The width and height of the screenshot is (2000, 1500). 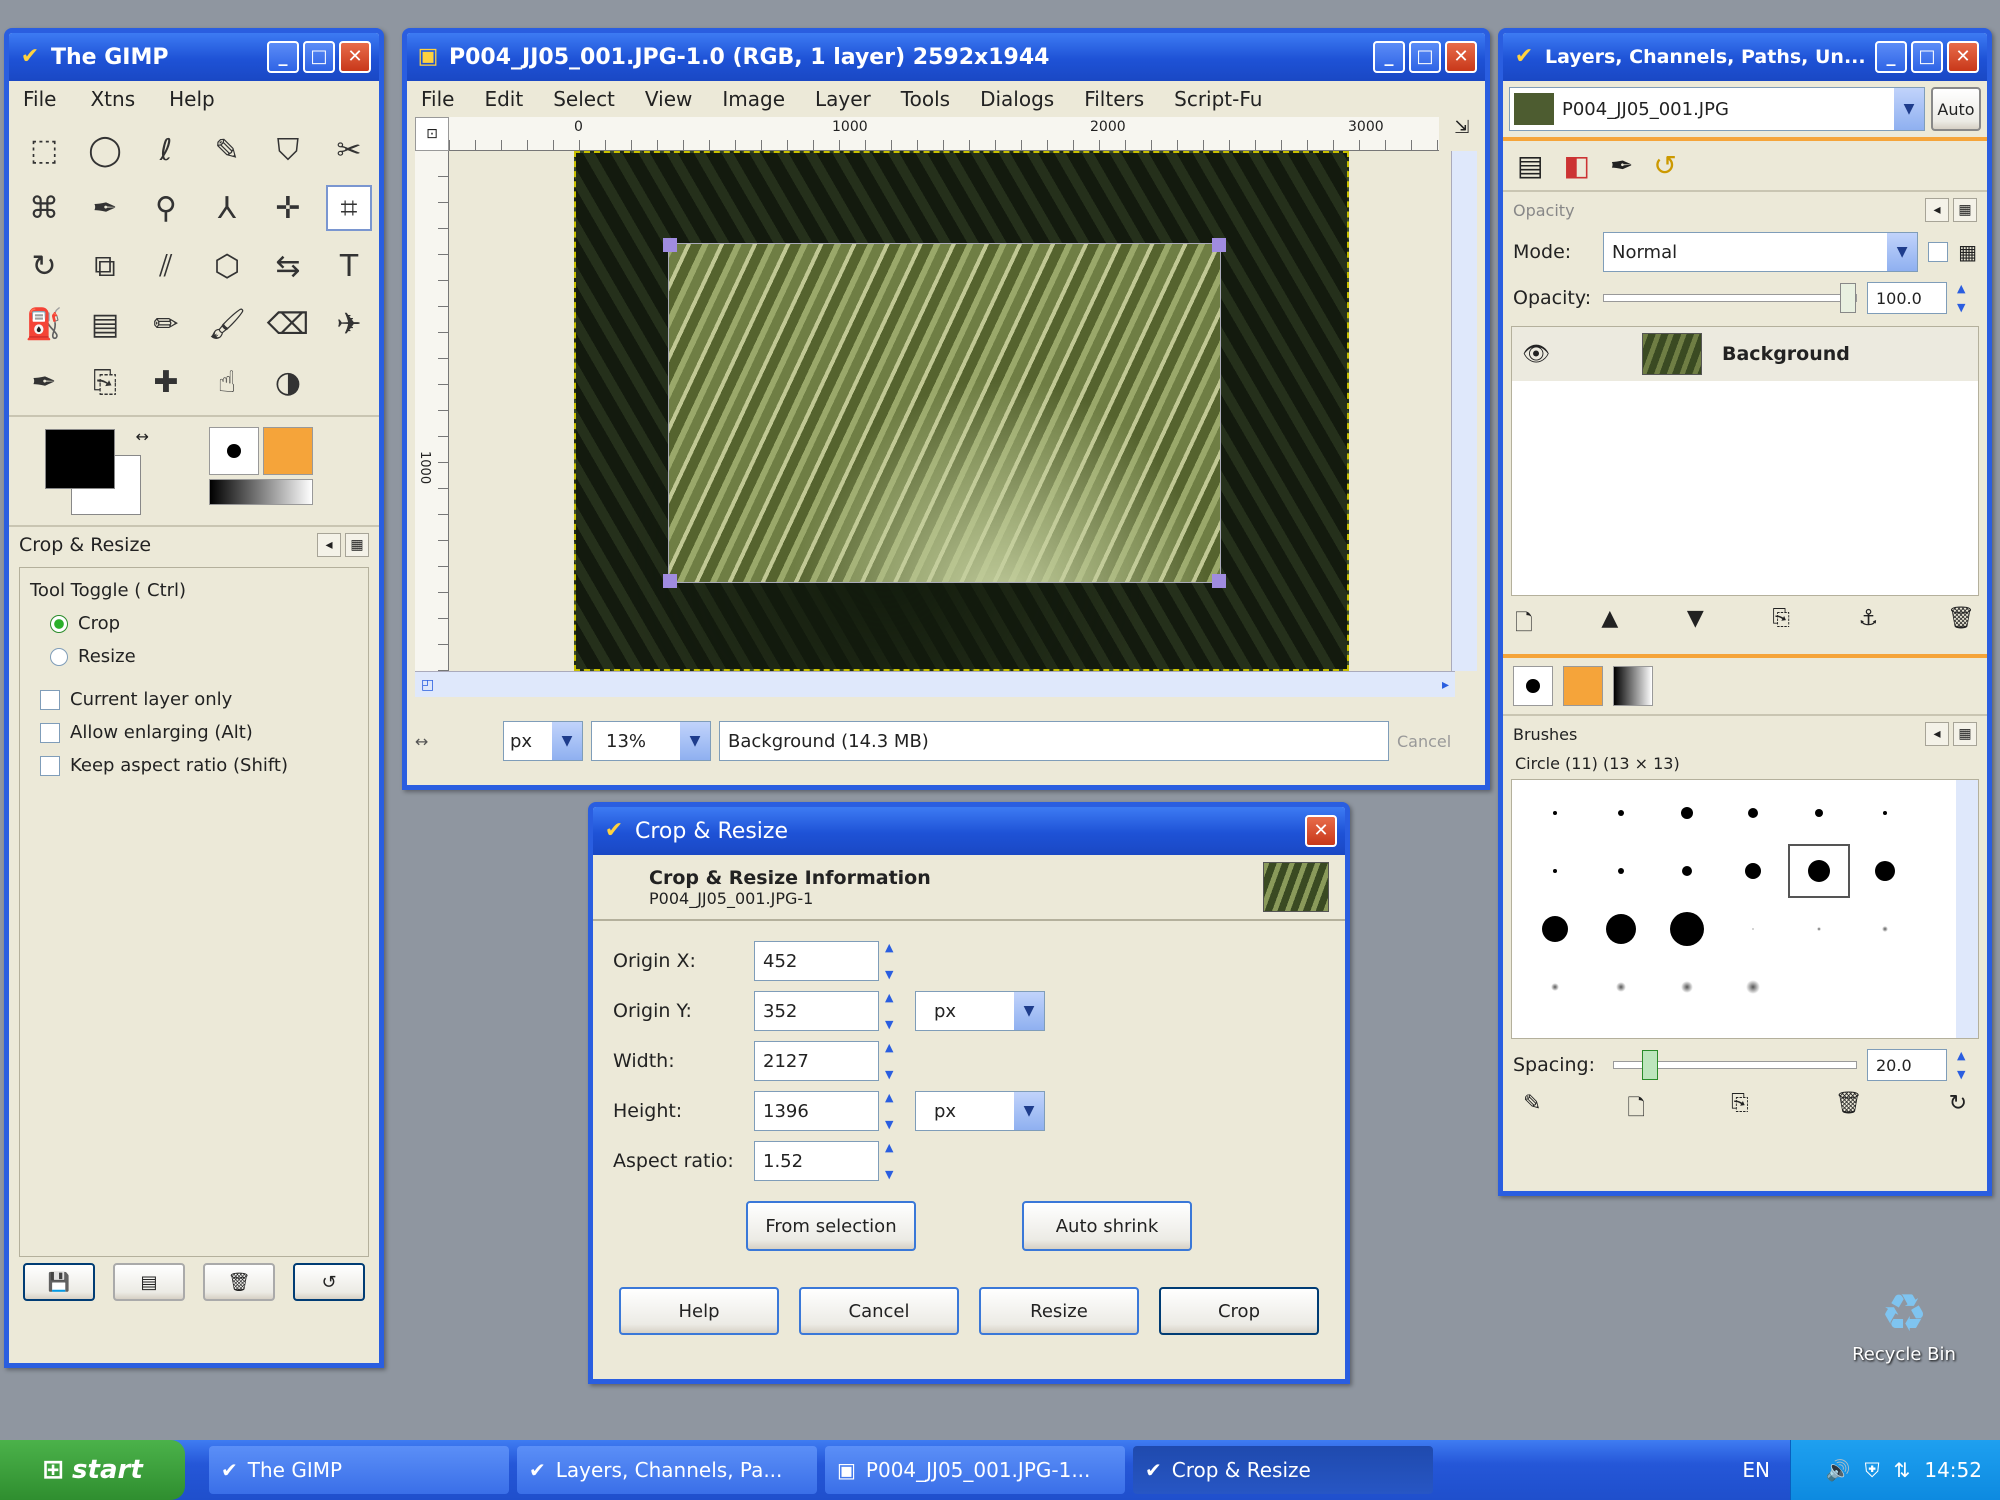 I want to click on crop-field-input: 1396, so click(x=816, y=1111).